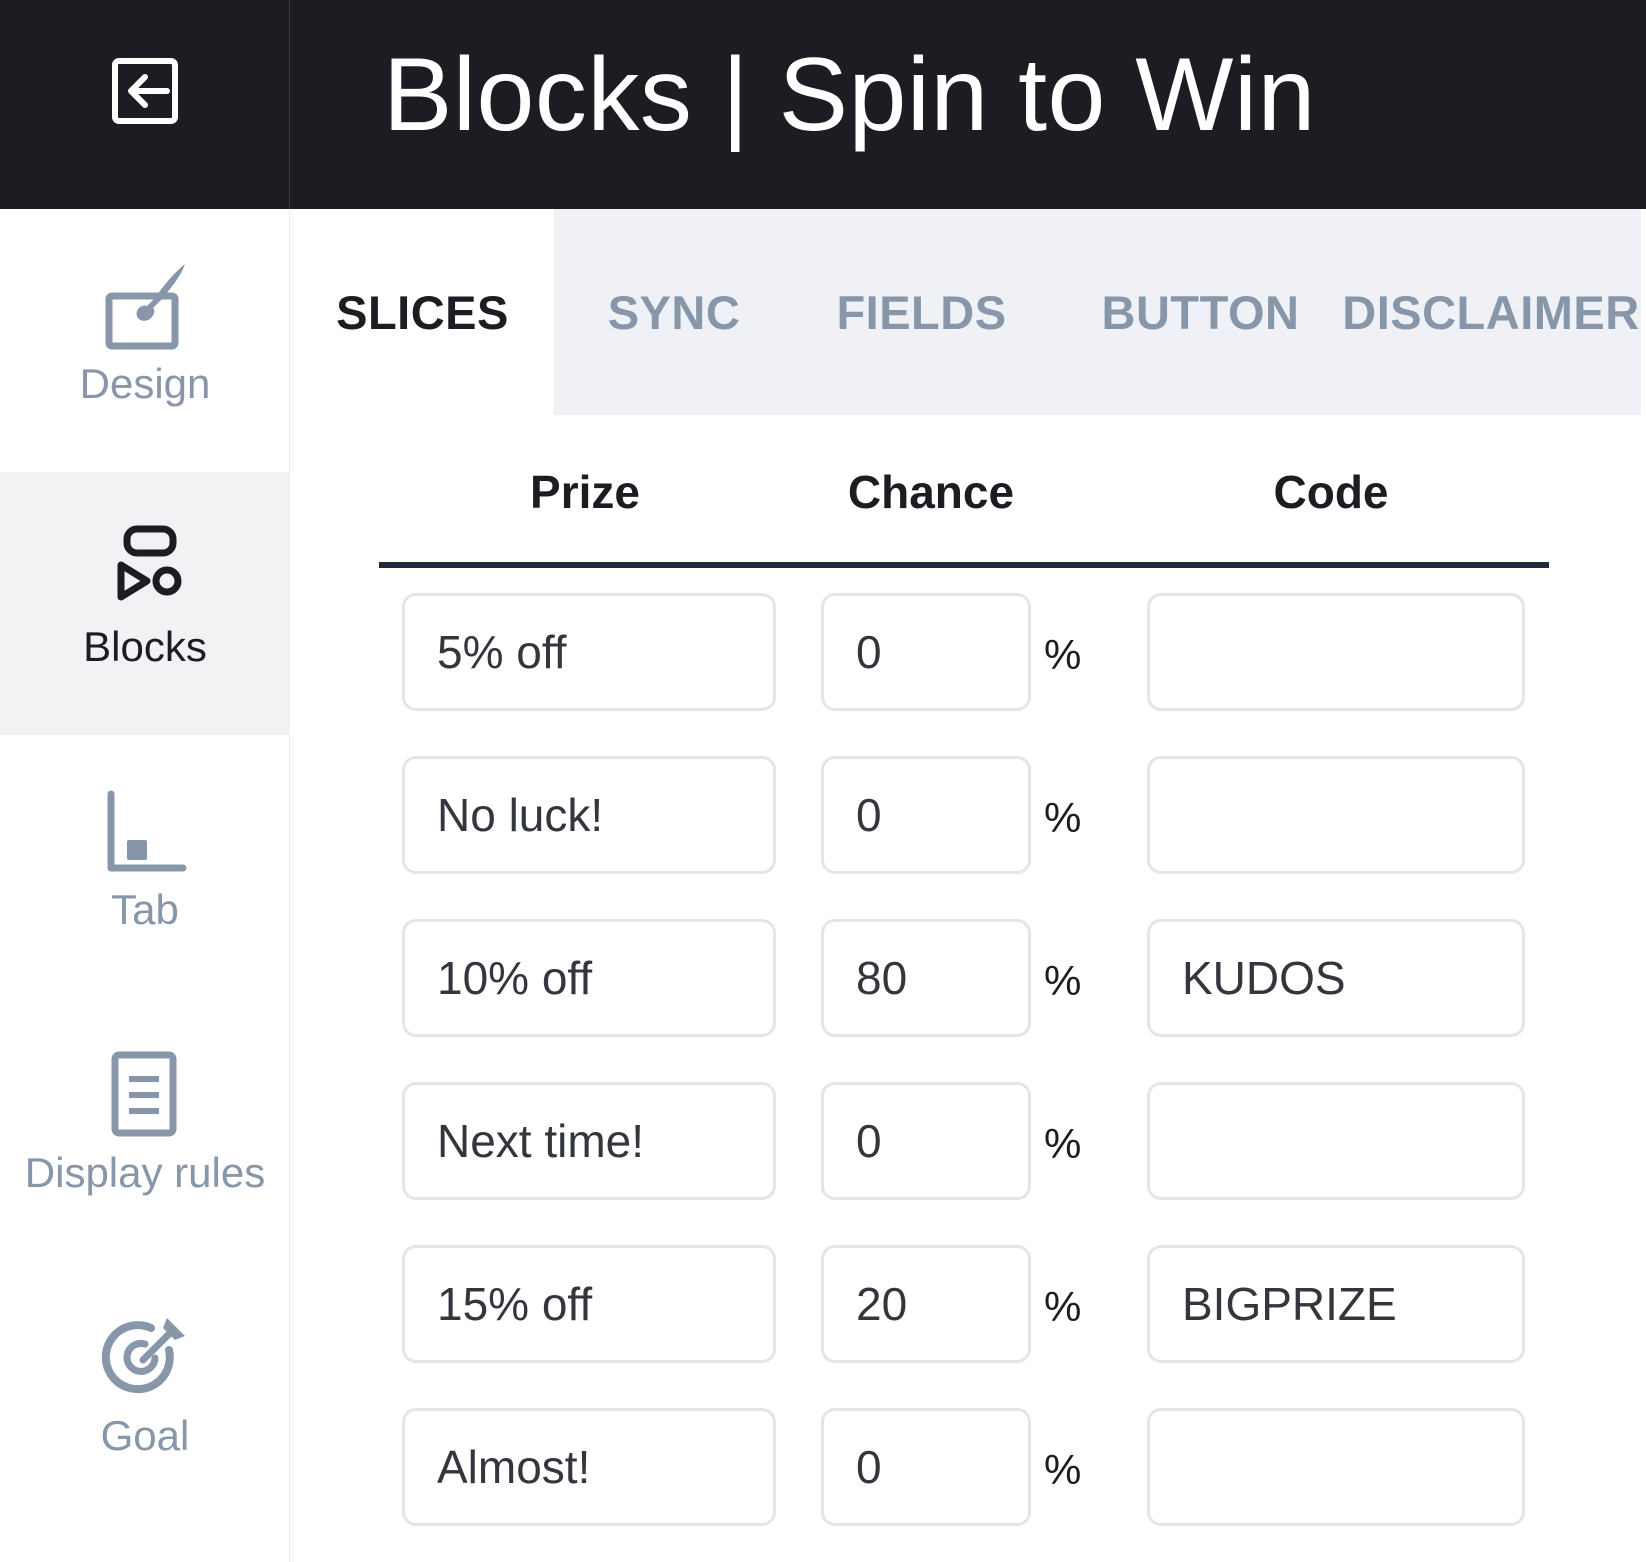  I want to click on brush-icon, so click(145, 306).